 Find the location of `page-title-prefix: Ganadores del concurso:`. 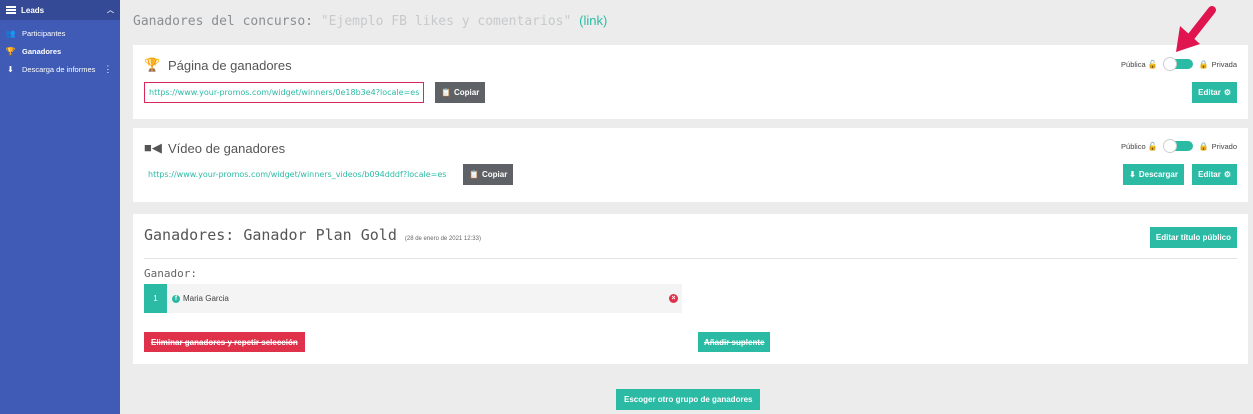

page-title-prefix: Ganadores del concurso: is located at coordinates (223, 21).